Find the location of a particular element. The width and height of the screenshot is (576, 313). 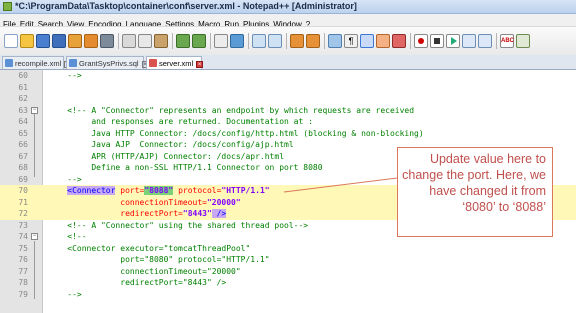

line-number: 60 is located at coordinates (23, 75).